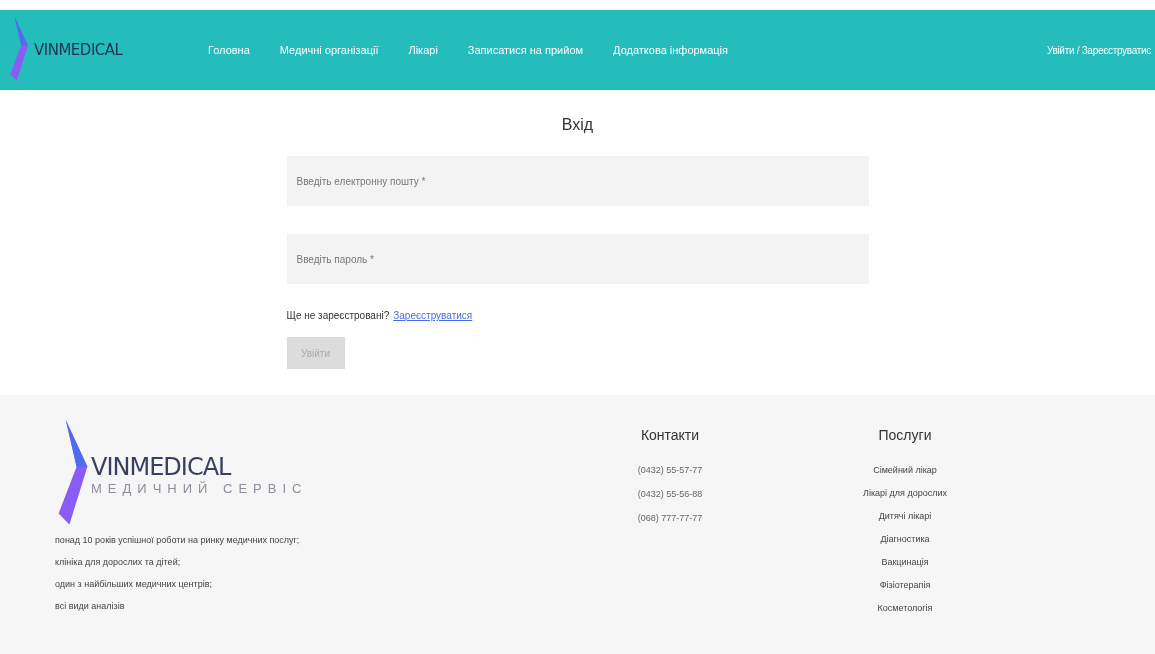 This screenshot has width=1155, height=654. What do you see at coordinates (199, 488) in the screenshot?
I see `logo-tagline: МЕДИЧНИЙ СЕРВІС` at bounding box center [199, 488].